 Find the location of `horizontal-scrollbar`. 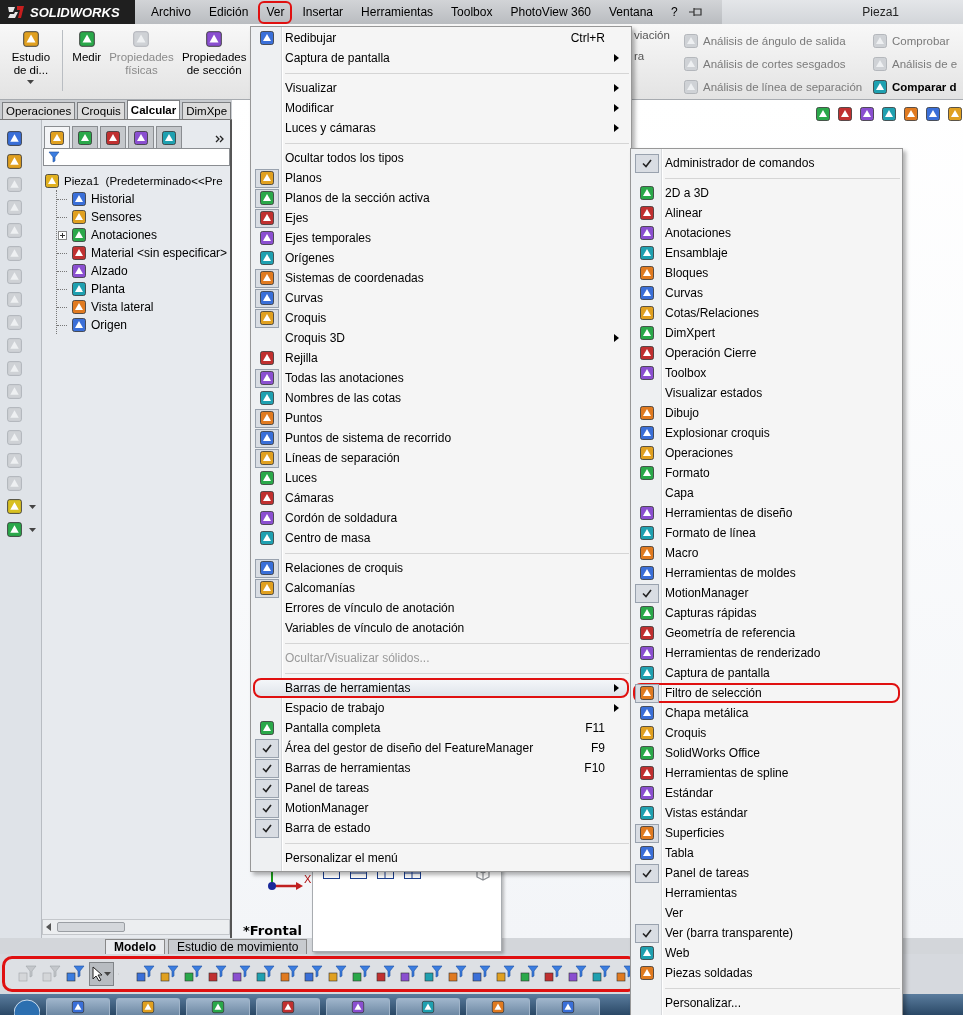

horizontal-scrollbar is located at coordinates (136, 927).